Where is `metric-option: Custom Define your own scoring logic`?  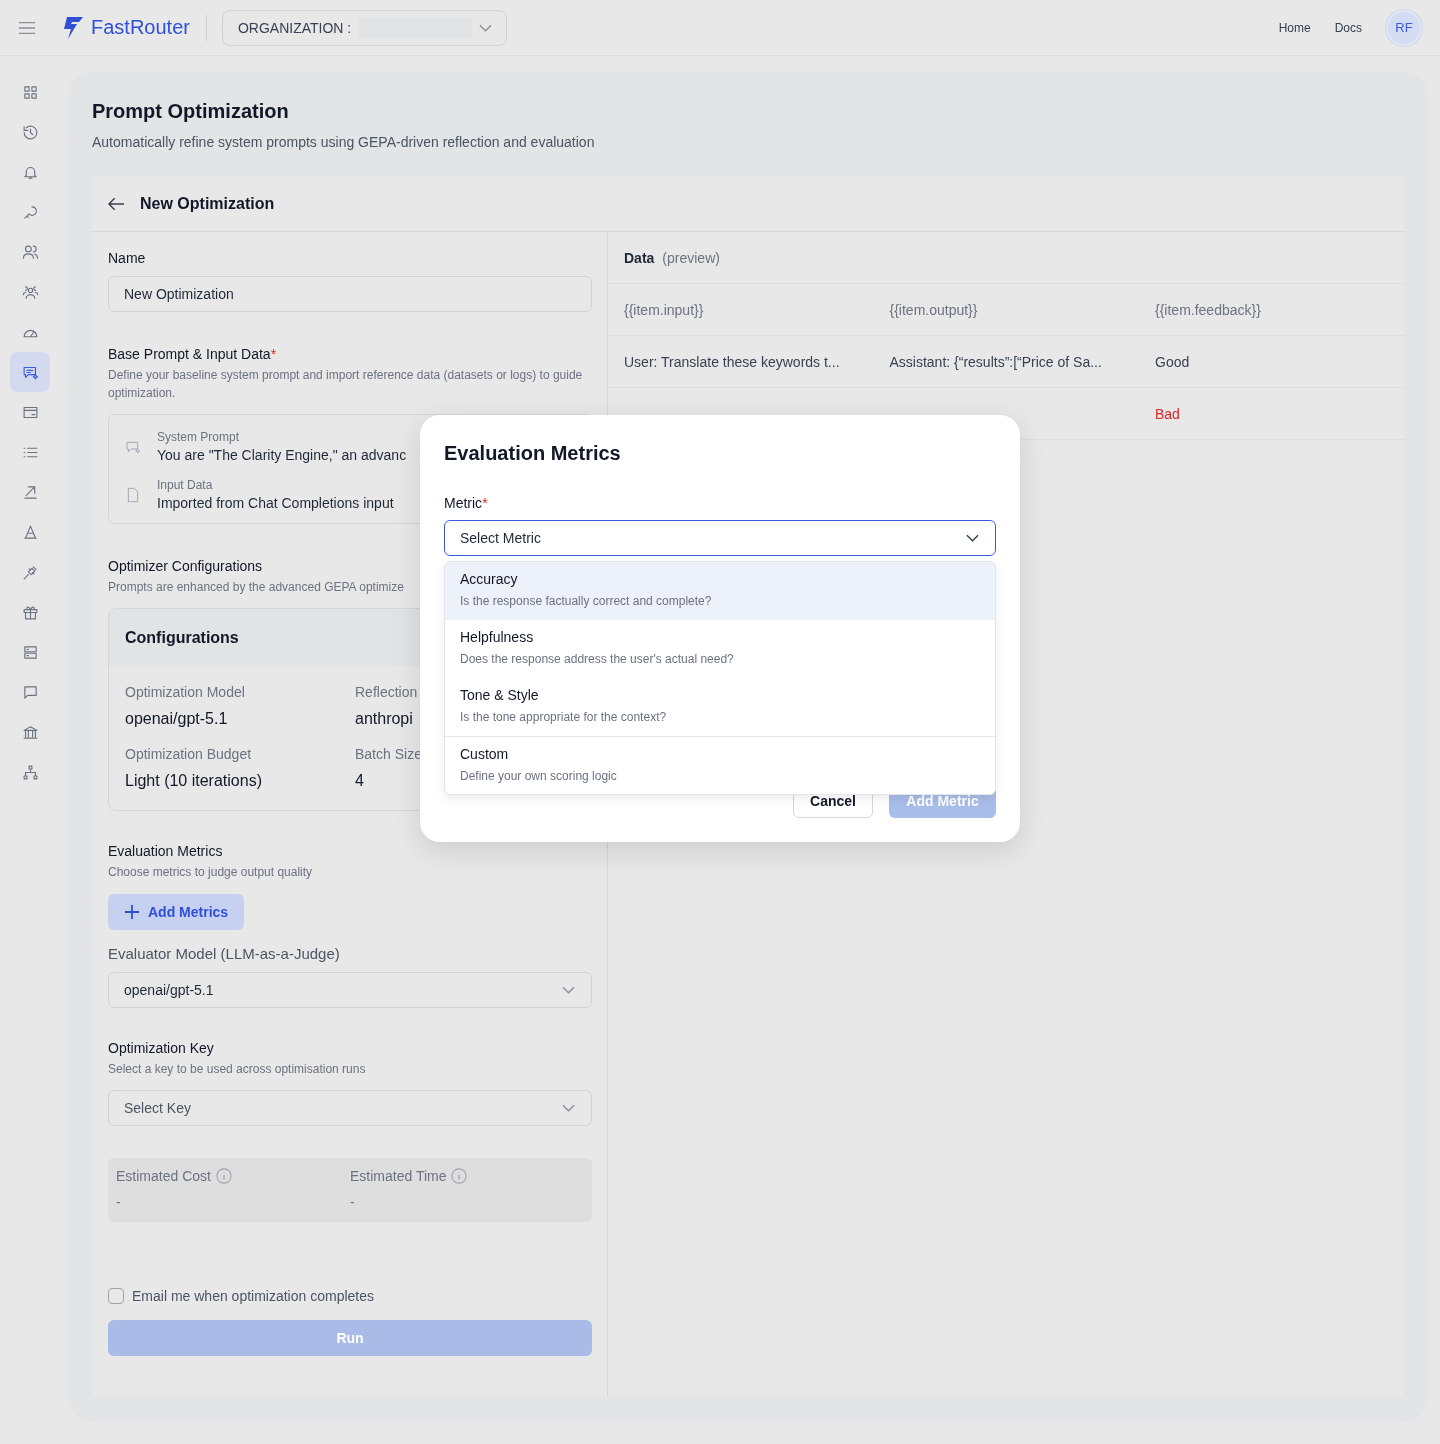
metric-option: Custom Define your own scoring logic is located at coordinates (720, 765).